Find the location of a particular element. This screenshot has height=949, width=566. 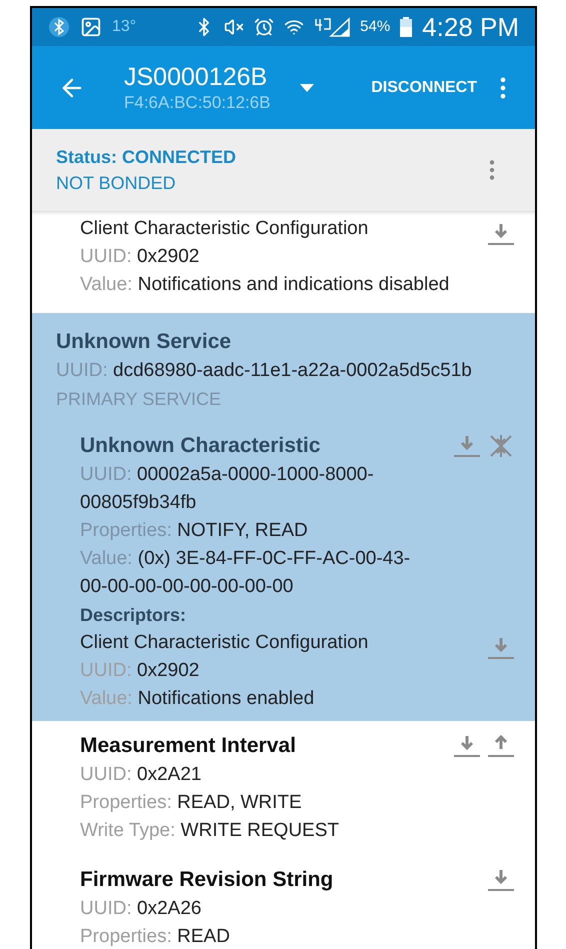

service-name: Unknown Service is located at coordinates (144, 342).